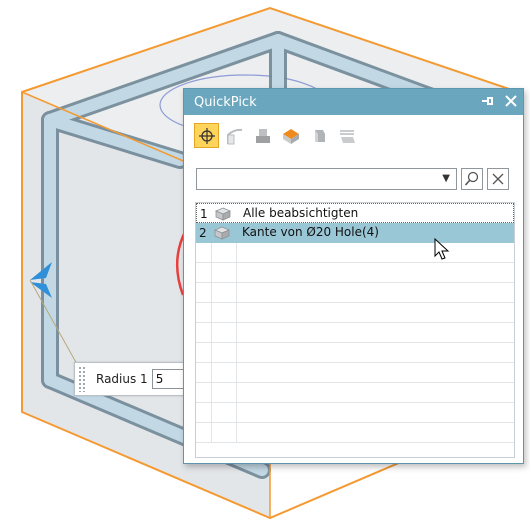  I want to click on list-item: 2 Kante von Ø20 Hole(4), so click(355, 233).